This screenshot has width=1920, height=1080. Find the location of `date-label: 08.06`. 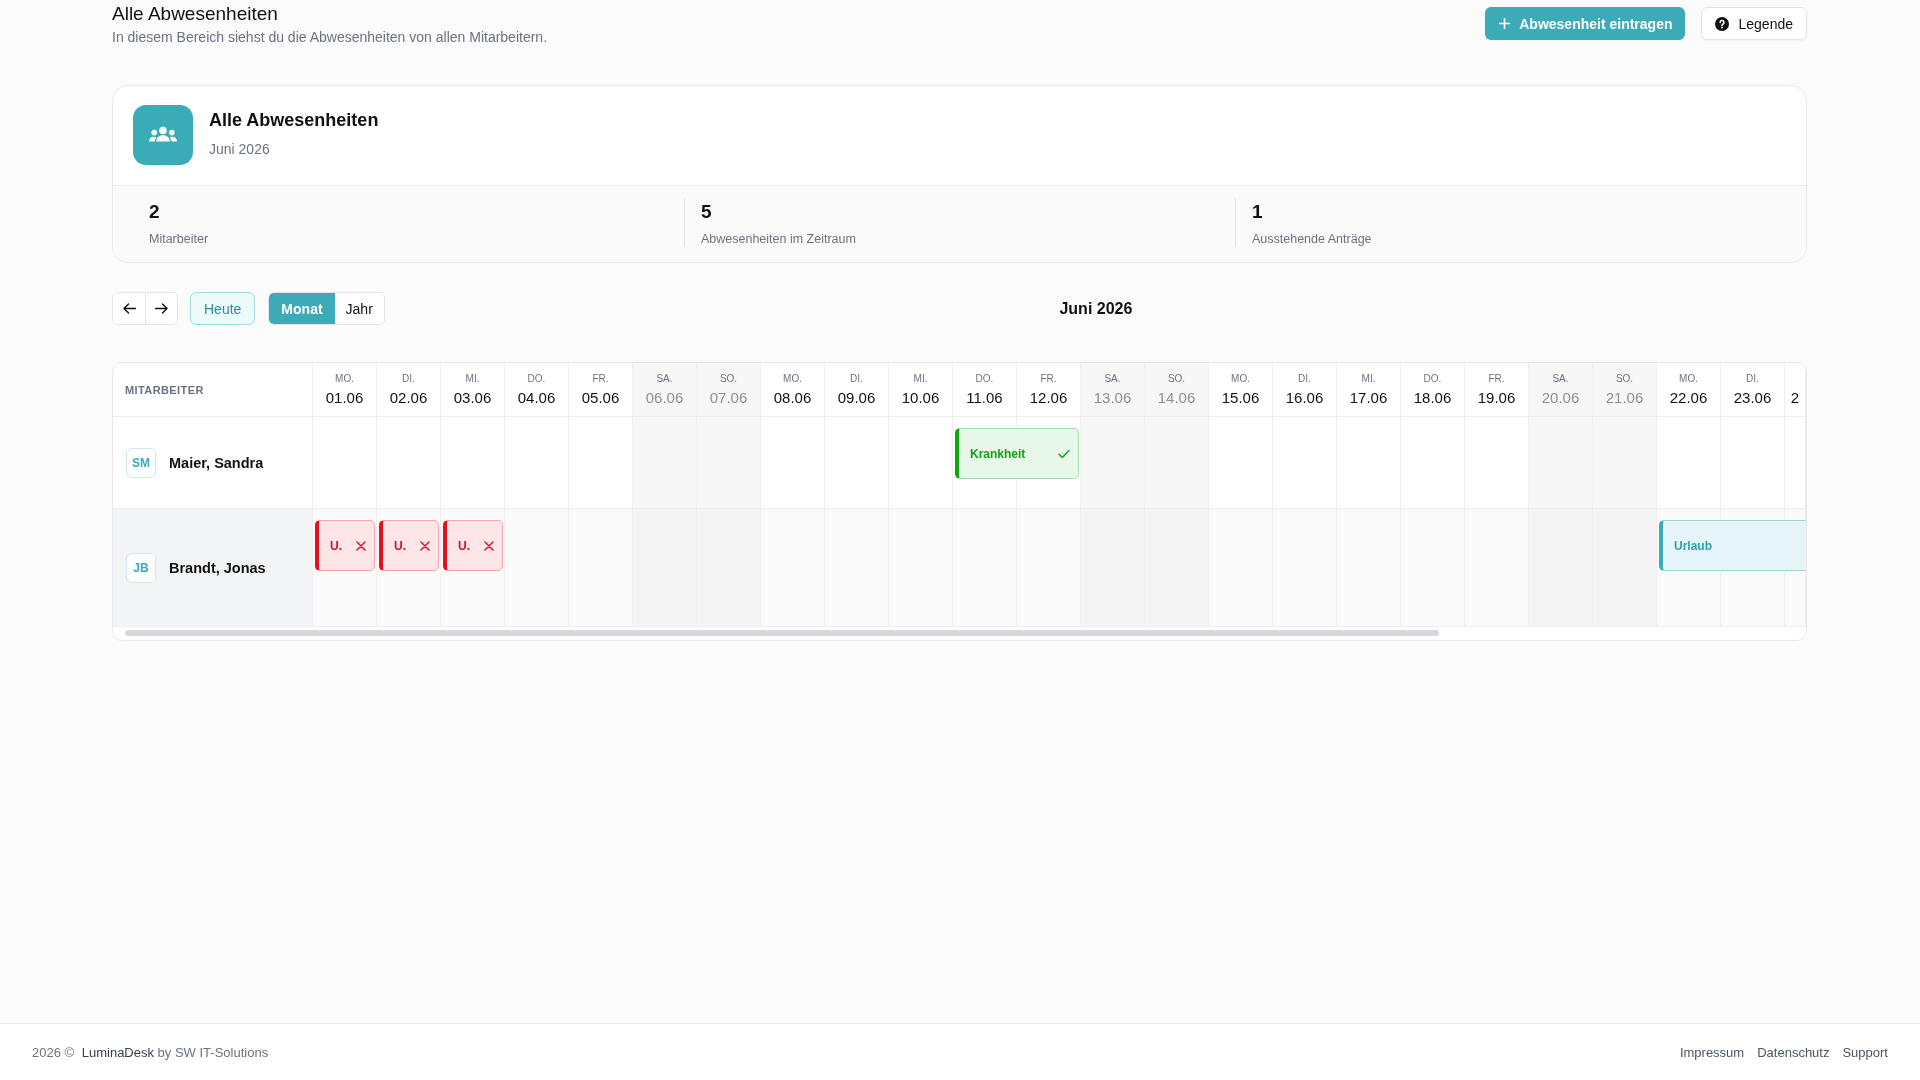

date-label: 08.06 is located at coordinates (792, 398).